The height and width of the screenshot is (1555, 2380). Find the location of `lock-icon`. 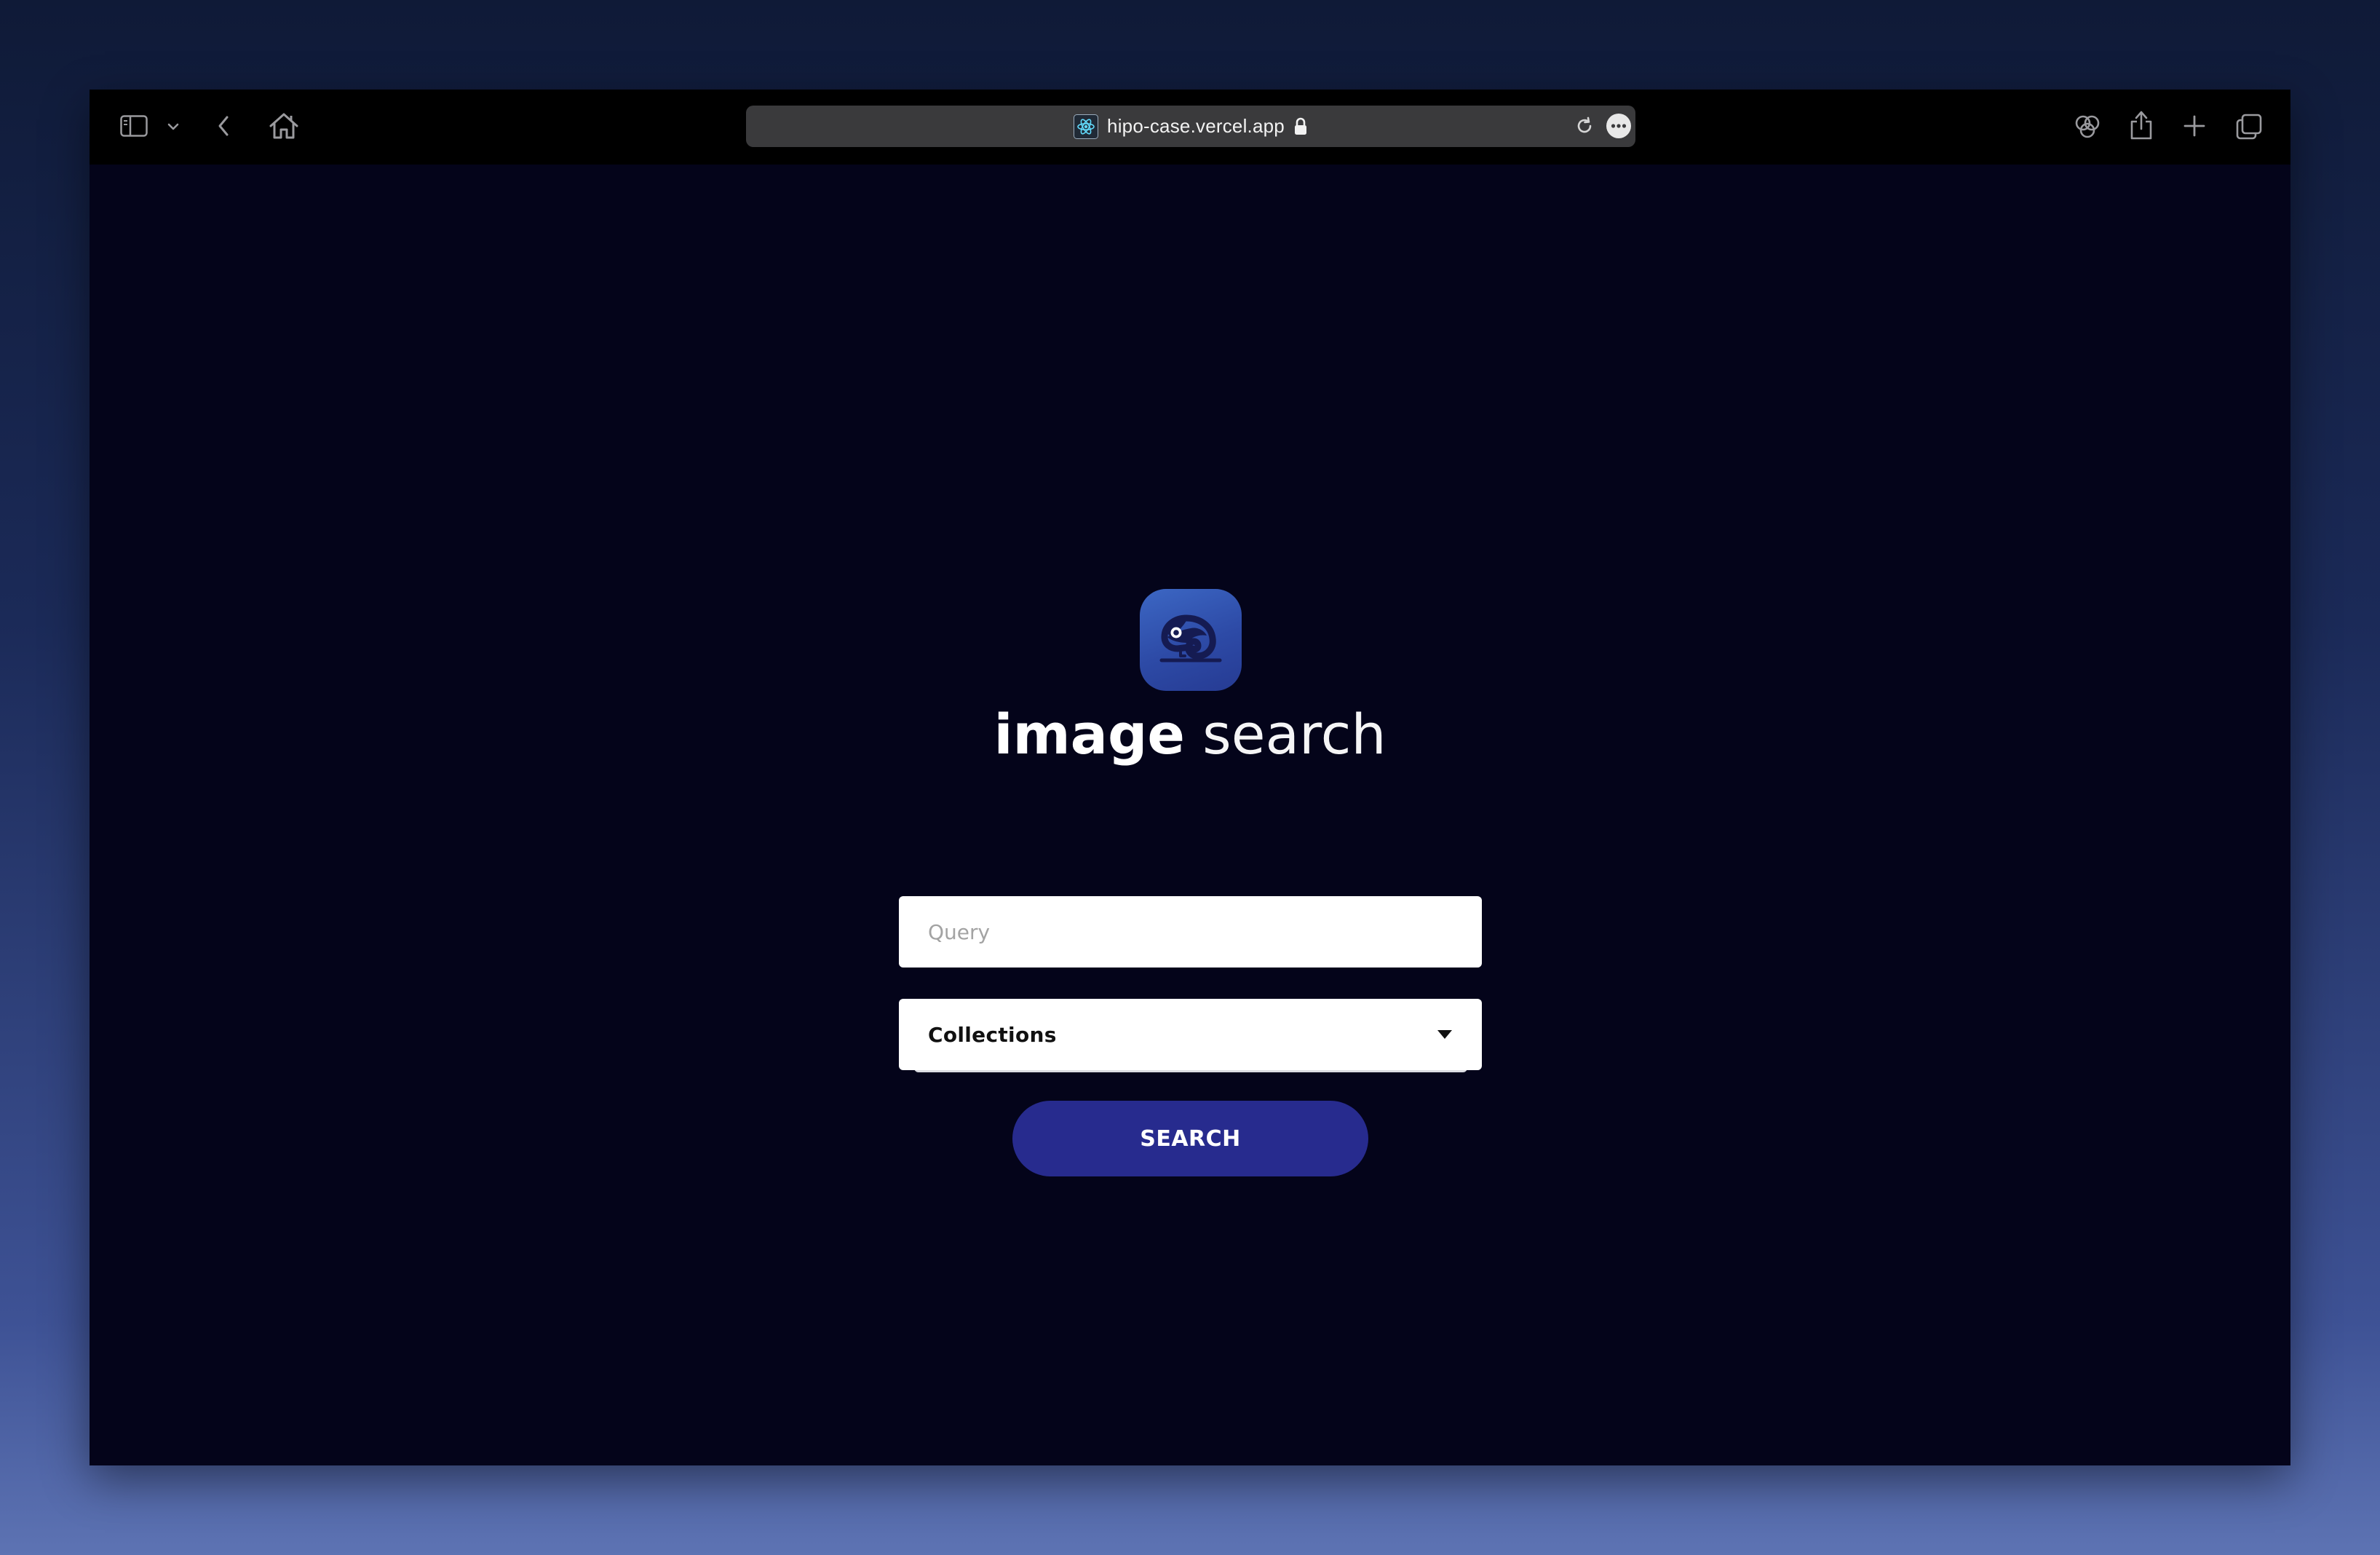

lock-icon is located at coordinates (1300, 127).